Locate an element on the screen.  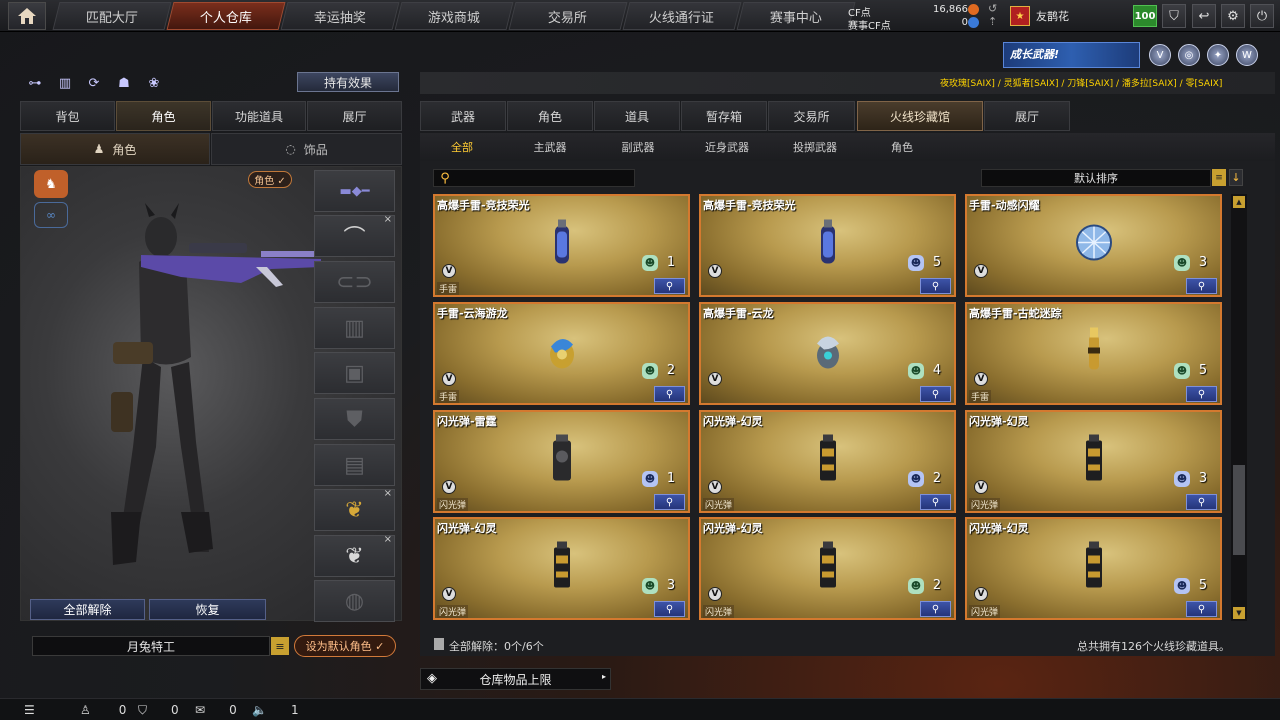
menu-icon: ☰ is located at coordinates (29, 710).